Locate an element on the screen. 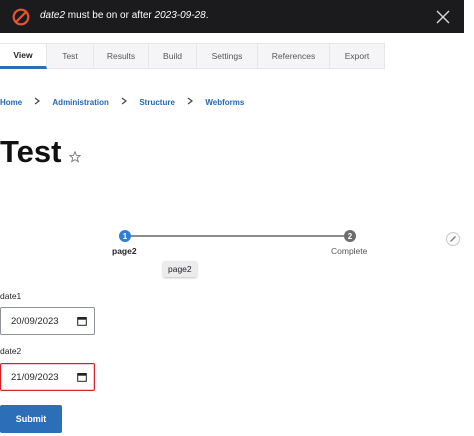  progress-step-current: 1 is located at coordinates (125, 236).